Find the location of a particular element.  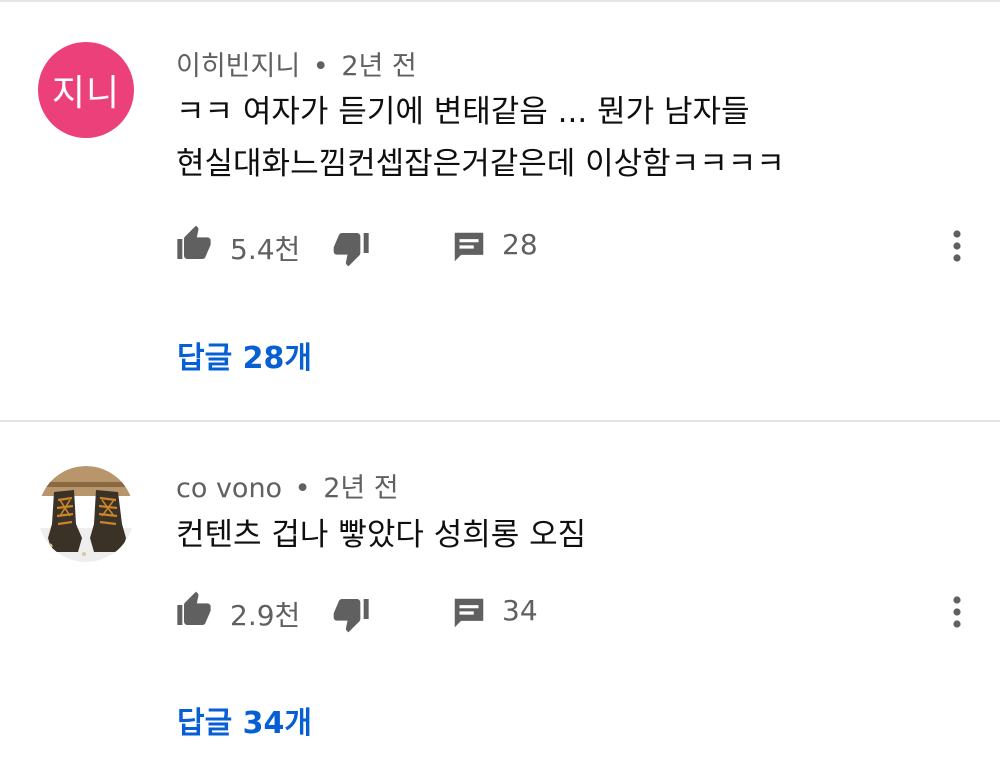

view-replies-link: 답글 28개 is located at coordinates (244, 355).